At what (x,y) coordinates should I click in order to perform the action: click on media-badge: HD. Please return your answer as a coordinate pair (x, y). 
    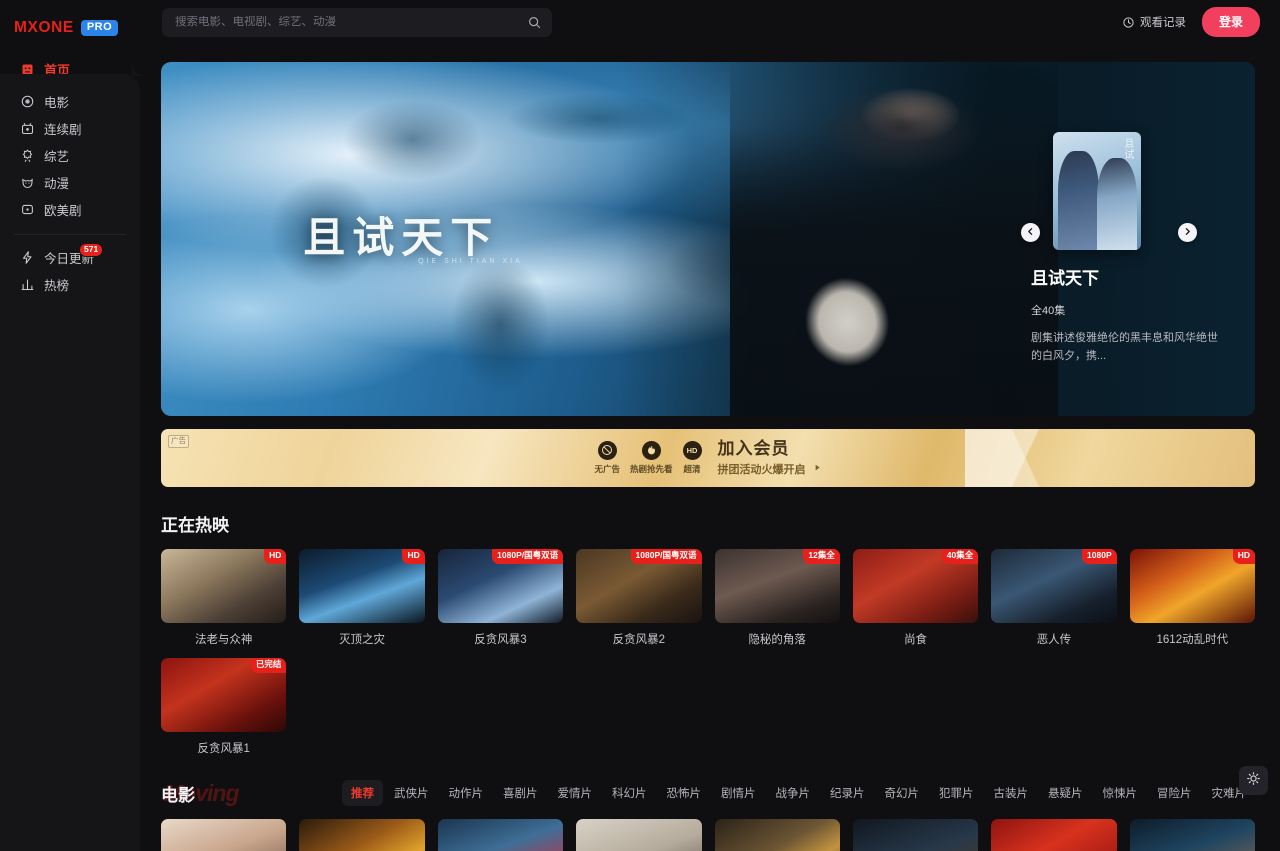
    Looking at the image, I should click on (413, 556).